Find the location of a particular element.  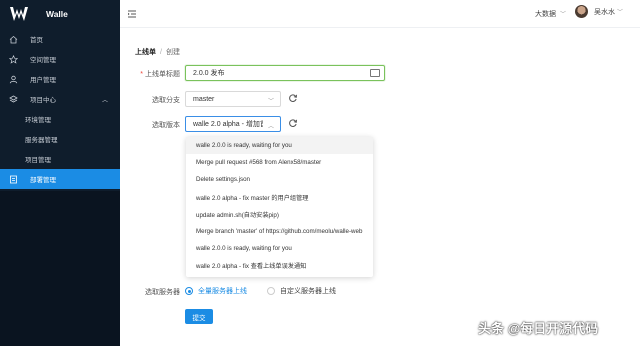

avatar is located at coordinates (581, 11).